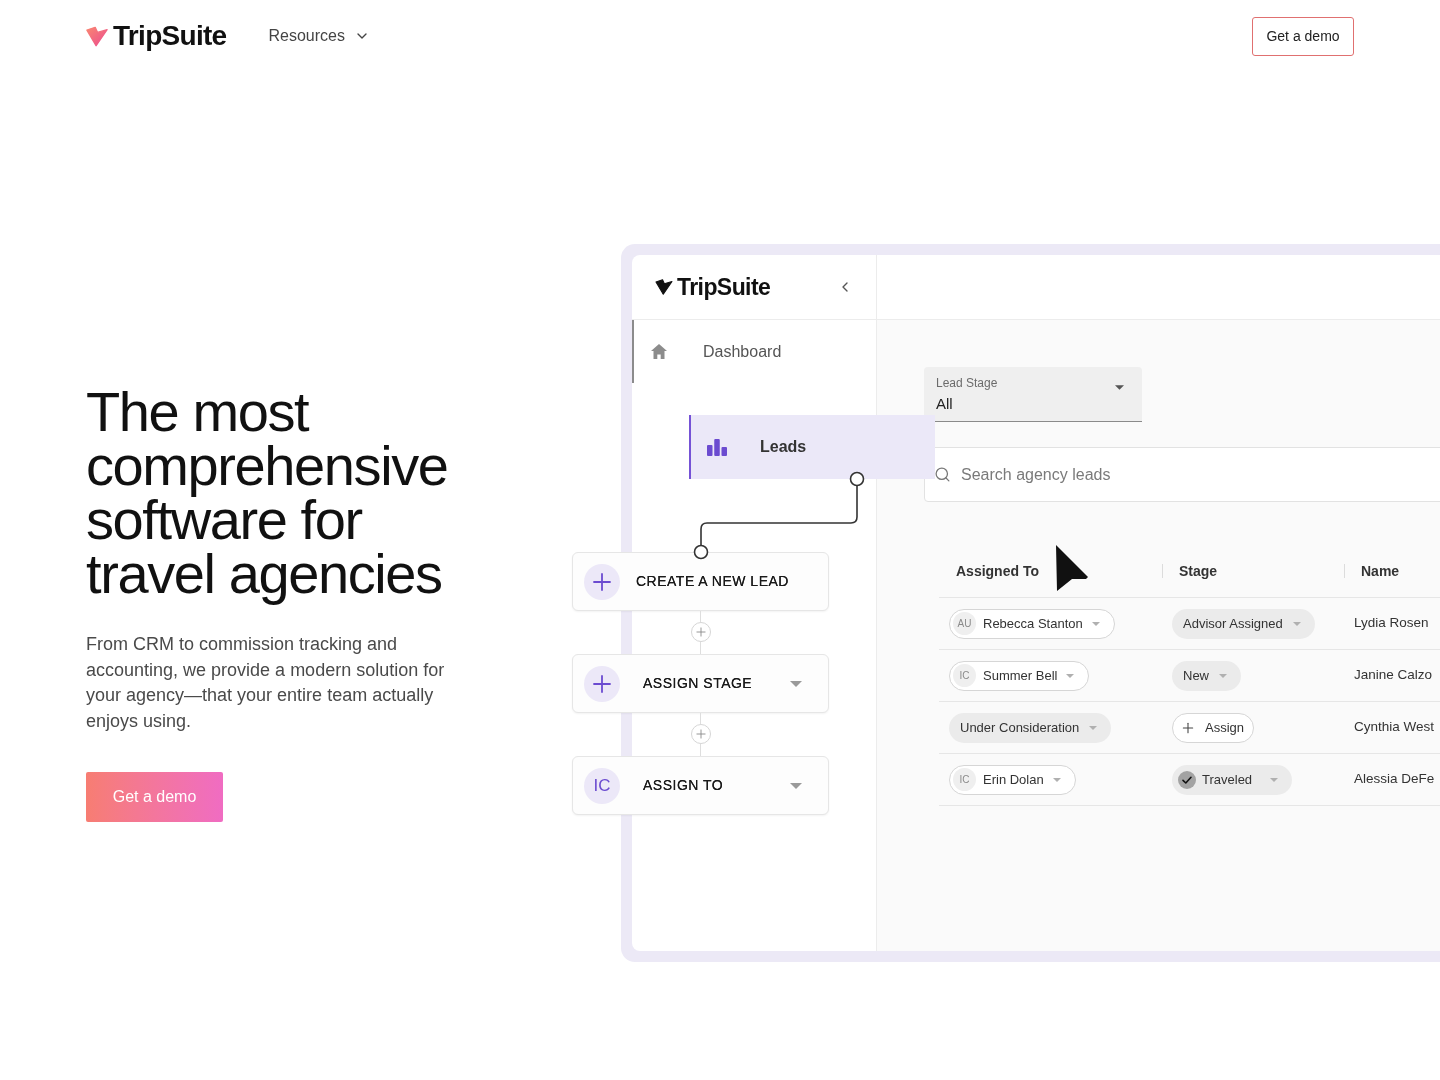 The width and height of the screenshot is (1440, 1080). Describe the element at coordinates (1213, 727) in the screenshot. I see `assign-button: Assign` at that location.